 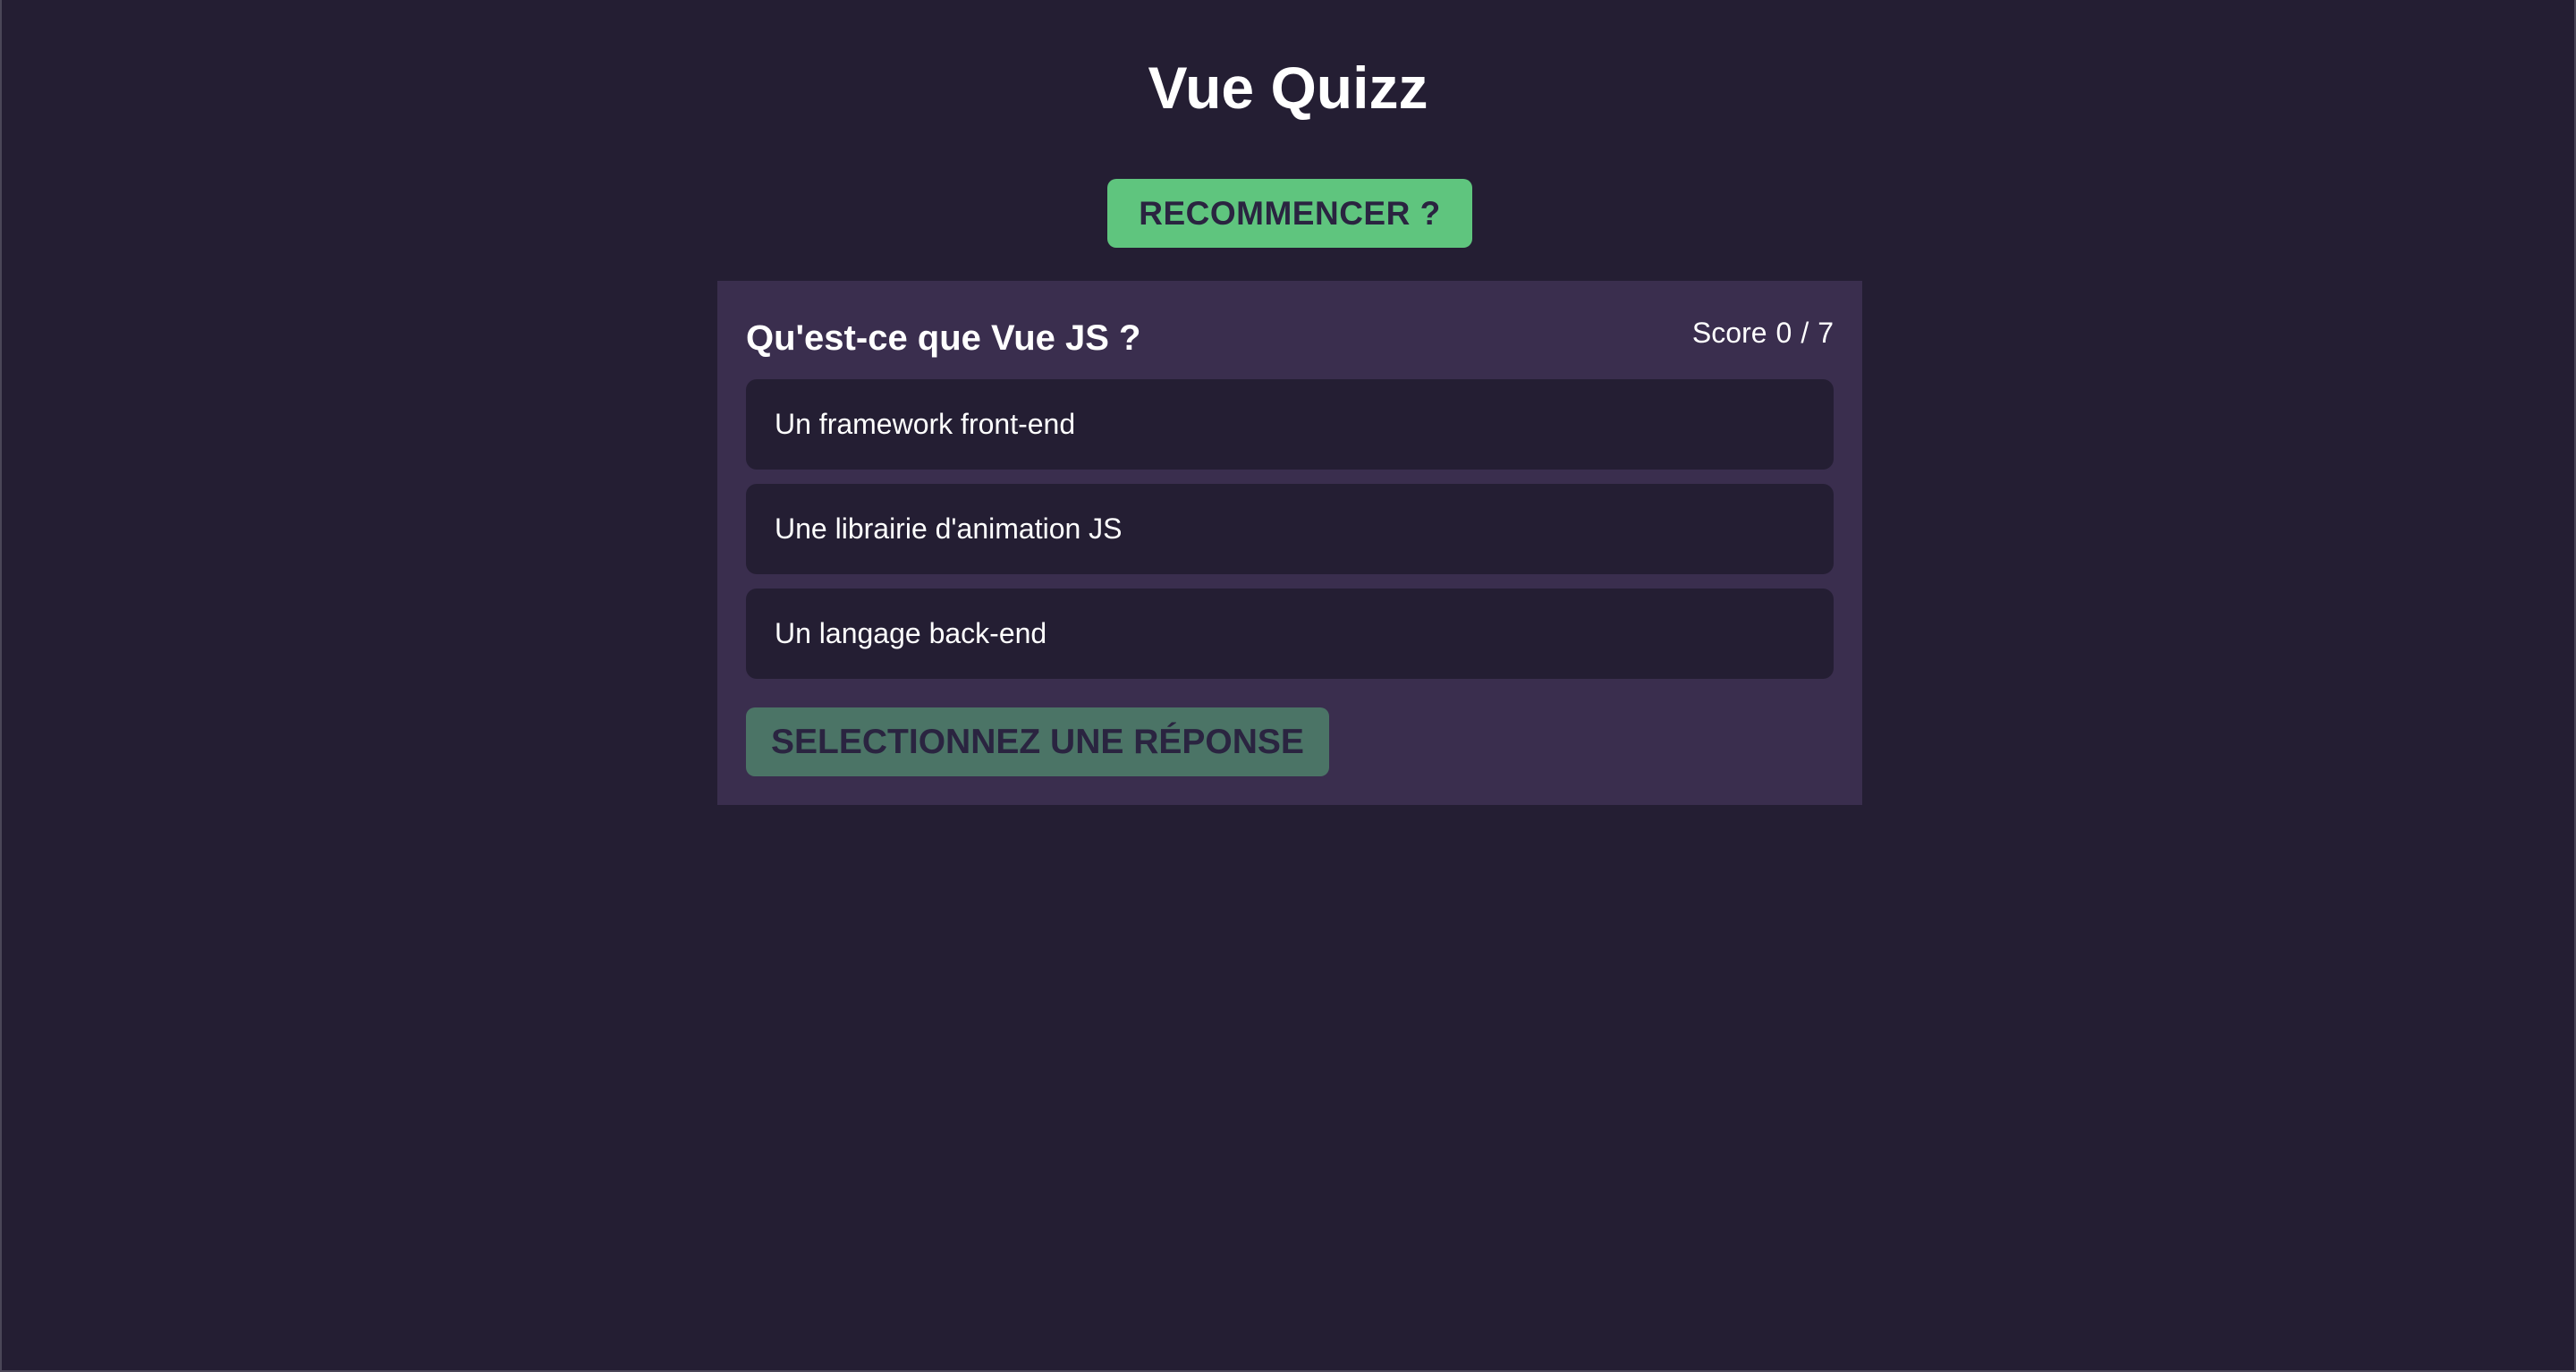 What do you see at coordinates (1288, 88) in the screenshot?
I see `app-title: Vue Quizz` at bounding box center [1288, 88].